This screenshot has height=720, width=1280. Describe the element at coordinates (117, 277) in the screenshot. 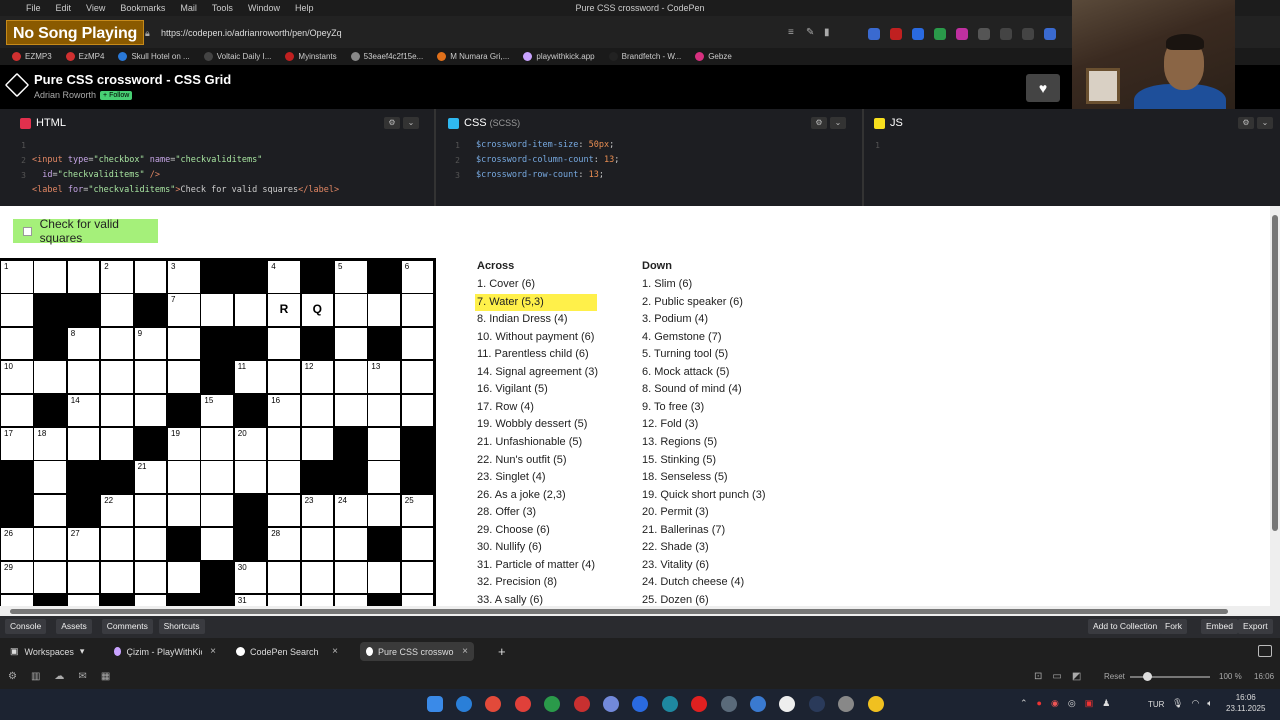

I see `crossword-cell: 2` at that location.